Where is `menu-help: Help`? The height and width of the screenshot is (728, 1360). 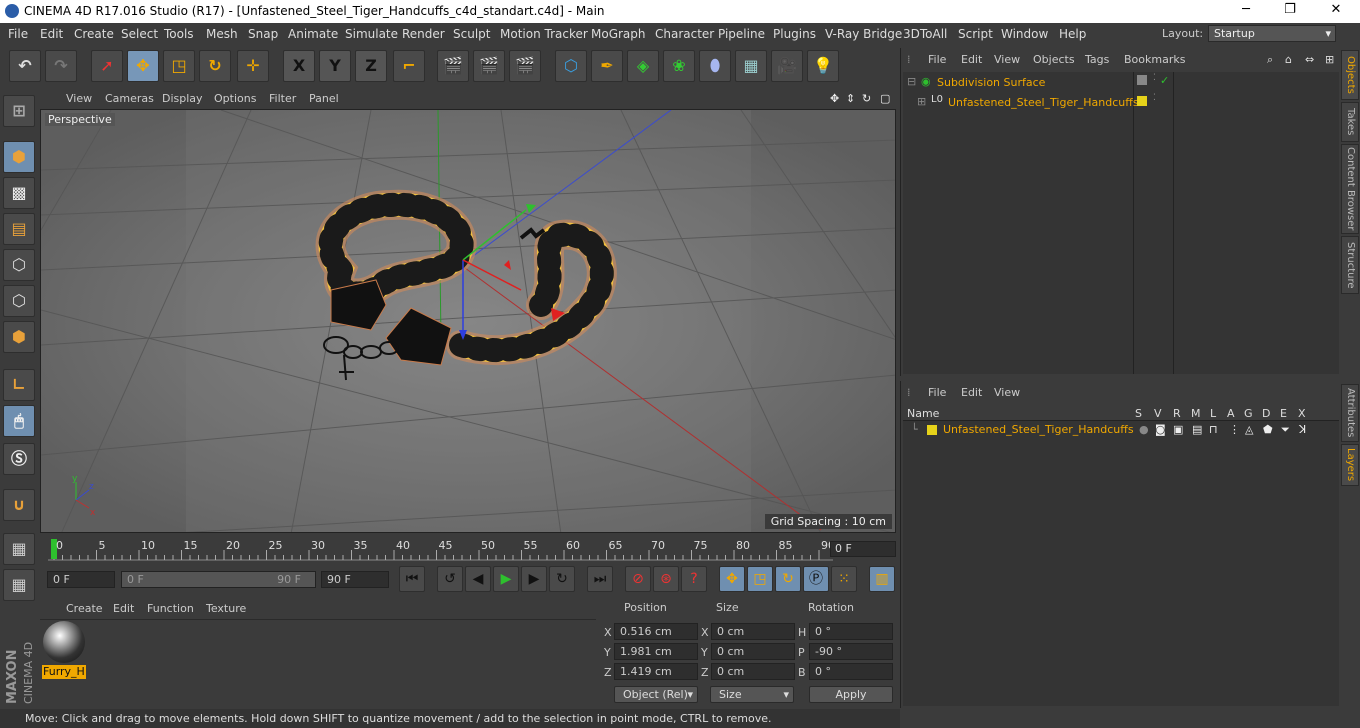
menu-help: Help is located at coordinates (1072, 34).